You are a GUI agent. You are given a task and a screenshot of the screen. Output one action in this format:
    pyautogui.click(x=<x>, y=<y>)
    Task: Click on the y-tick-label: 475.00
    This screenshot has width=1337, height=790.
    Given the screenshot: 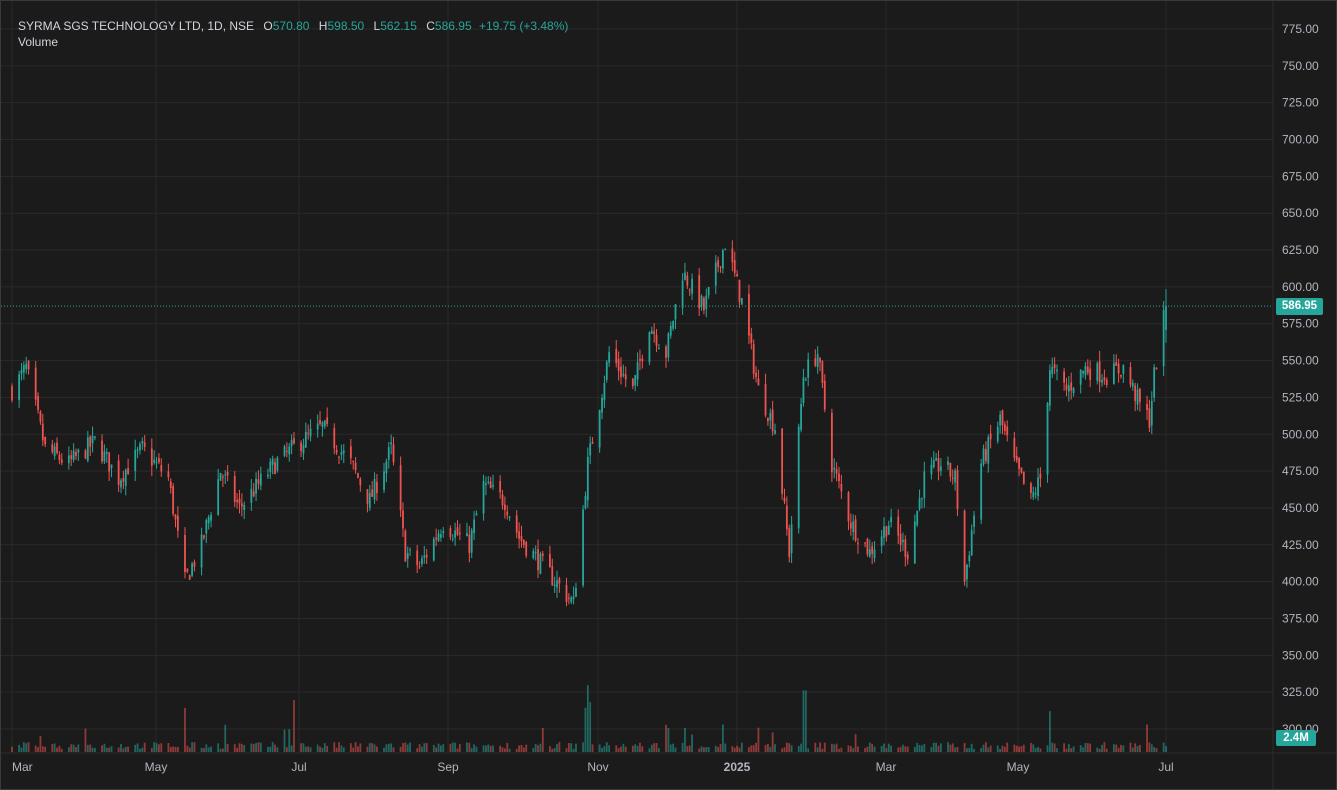 What is the action you would take?
    pyautogui.click(x=1300, y=471)
    